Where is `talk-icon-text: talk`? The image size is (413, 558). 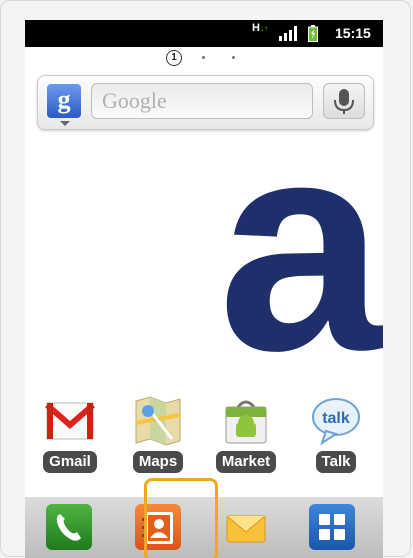
talk-icon-text: talk is located at coordinates (336, 418).